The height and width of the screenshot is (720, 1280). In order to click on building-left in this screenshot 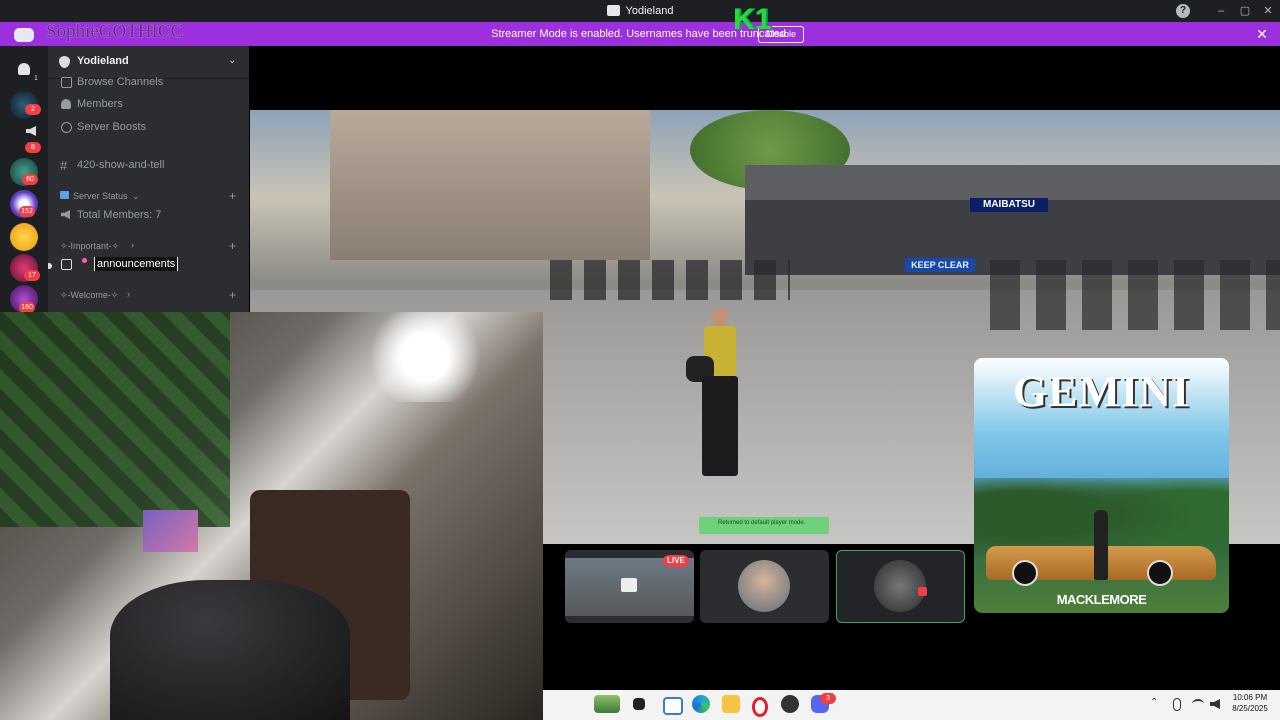, I will do `click(490, 185)`.